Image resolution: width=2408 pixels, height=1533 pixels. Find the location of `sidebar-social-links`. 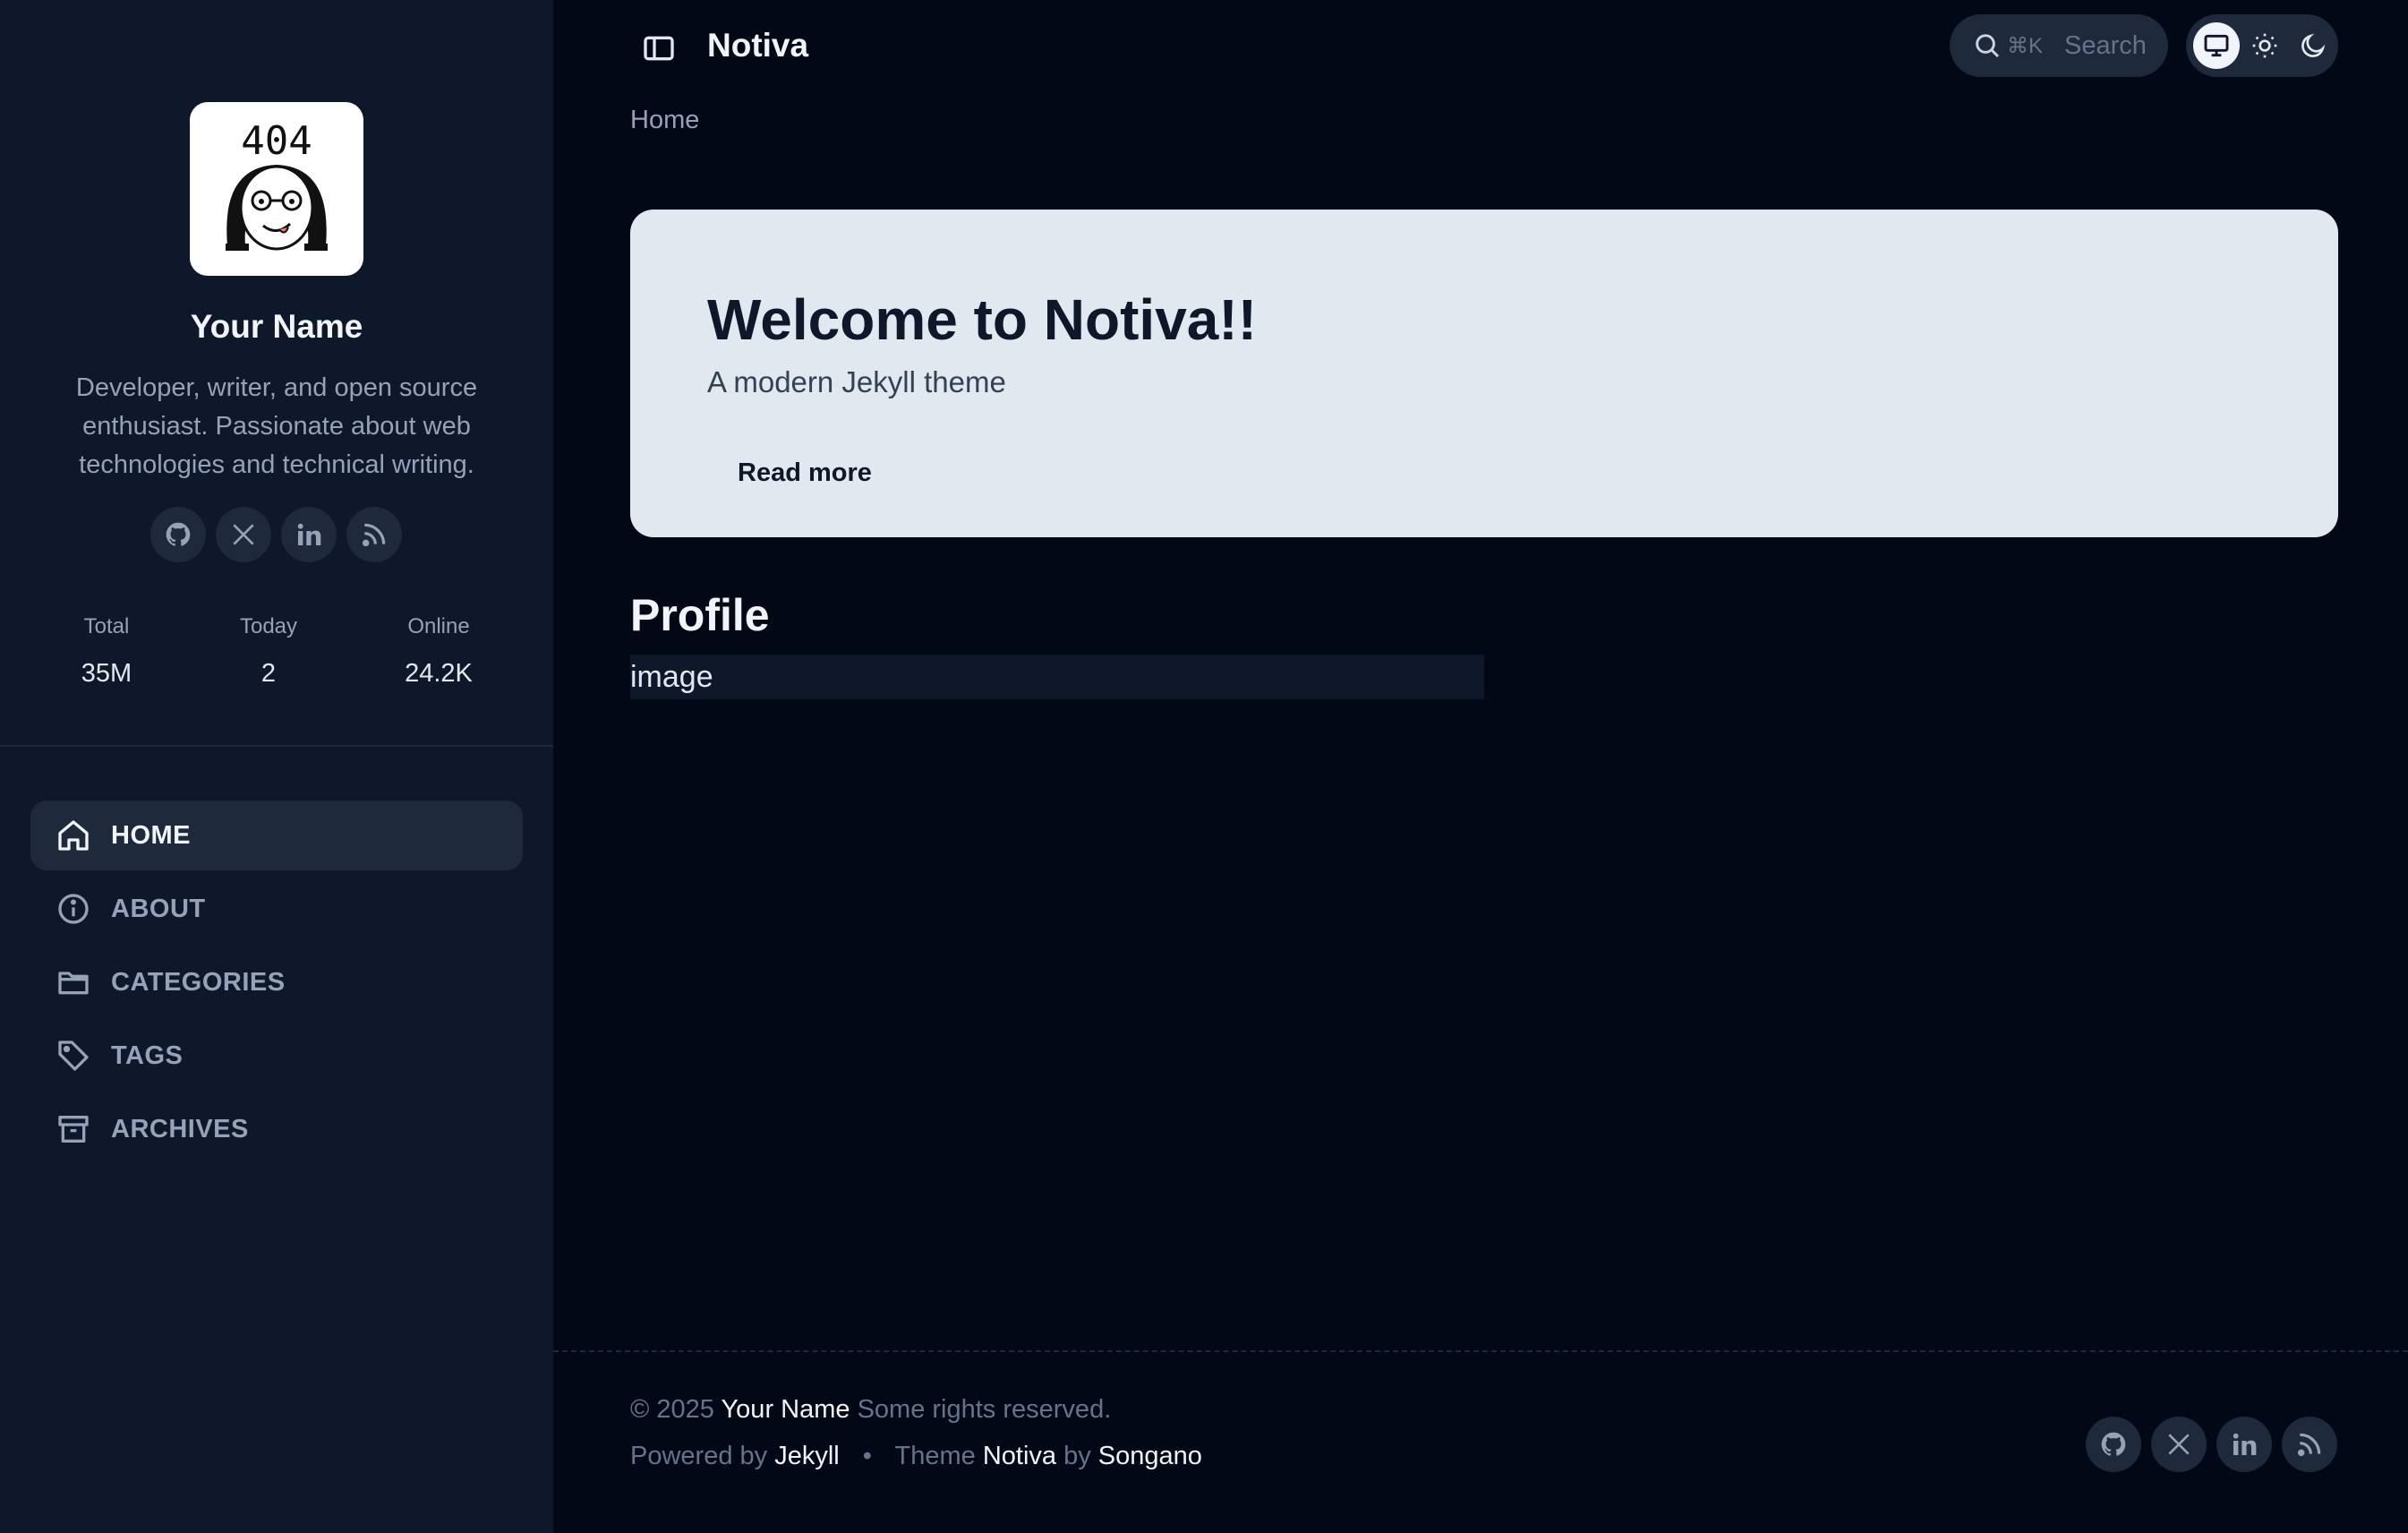

sidebar-social-links is located at coordinates (276, 534).